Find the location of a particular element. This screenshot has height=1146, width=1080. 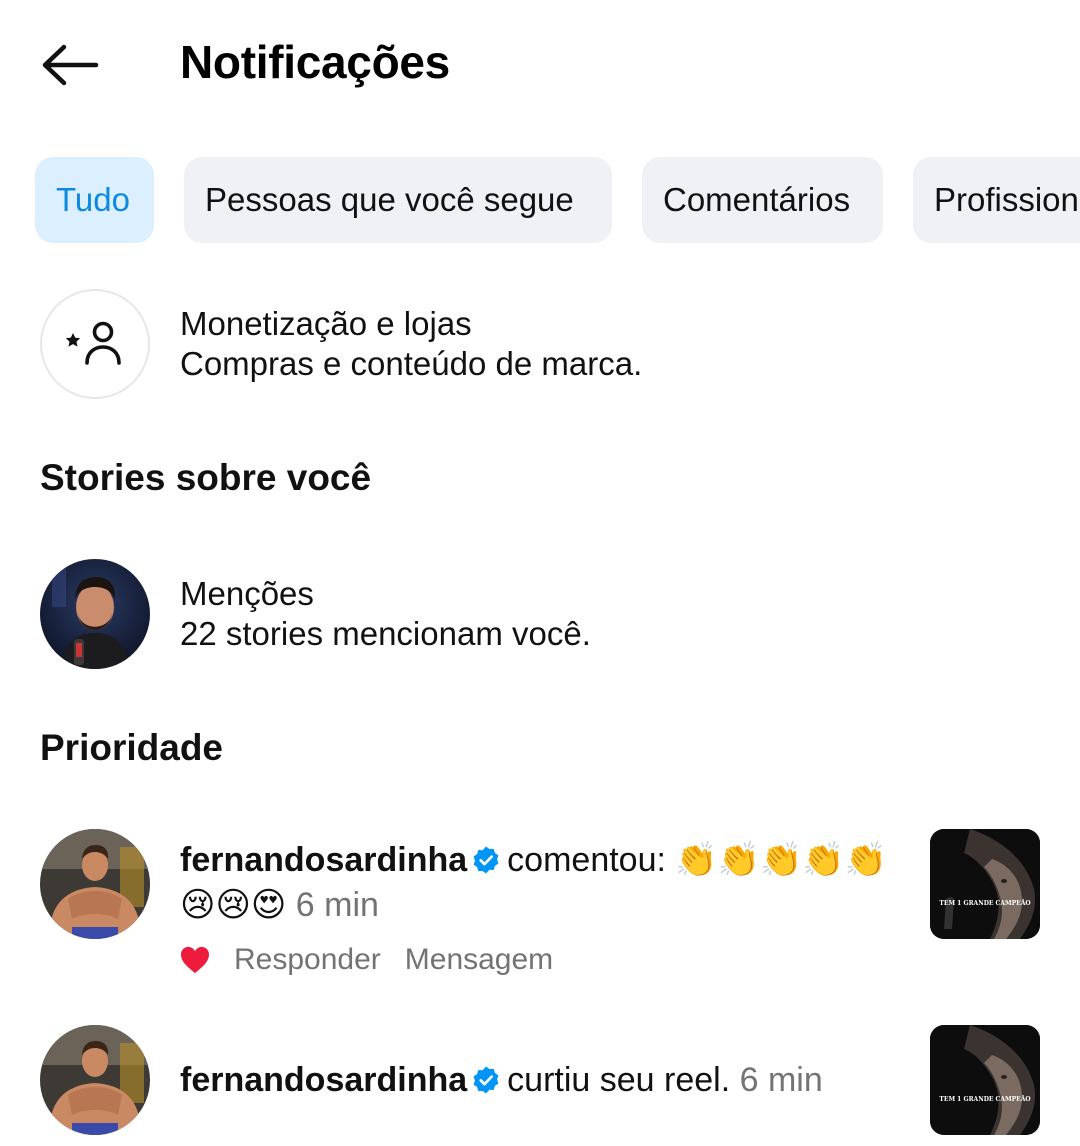

like-button is located at coordinates (195, 960).